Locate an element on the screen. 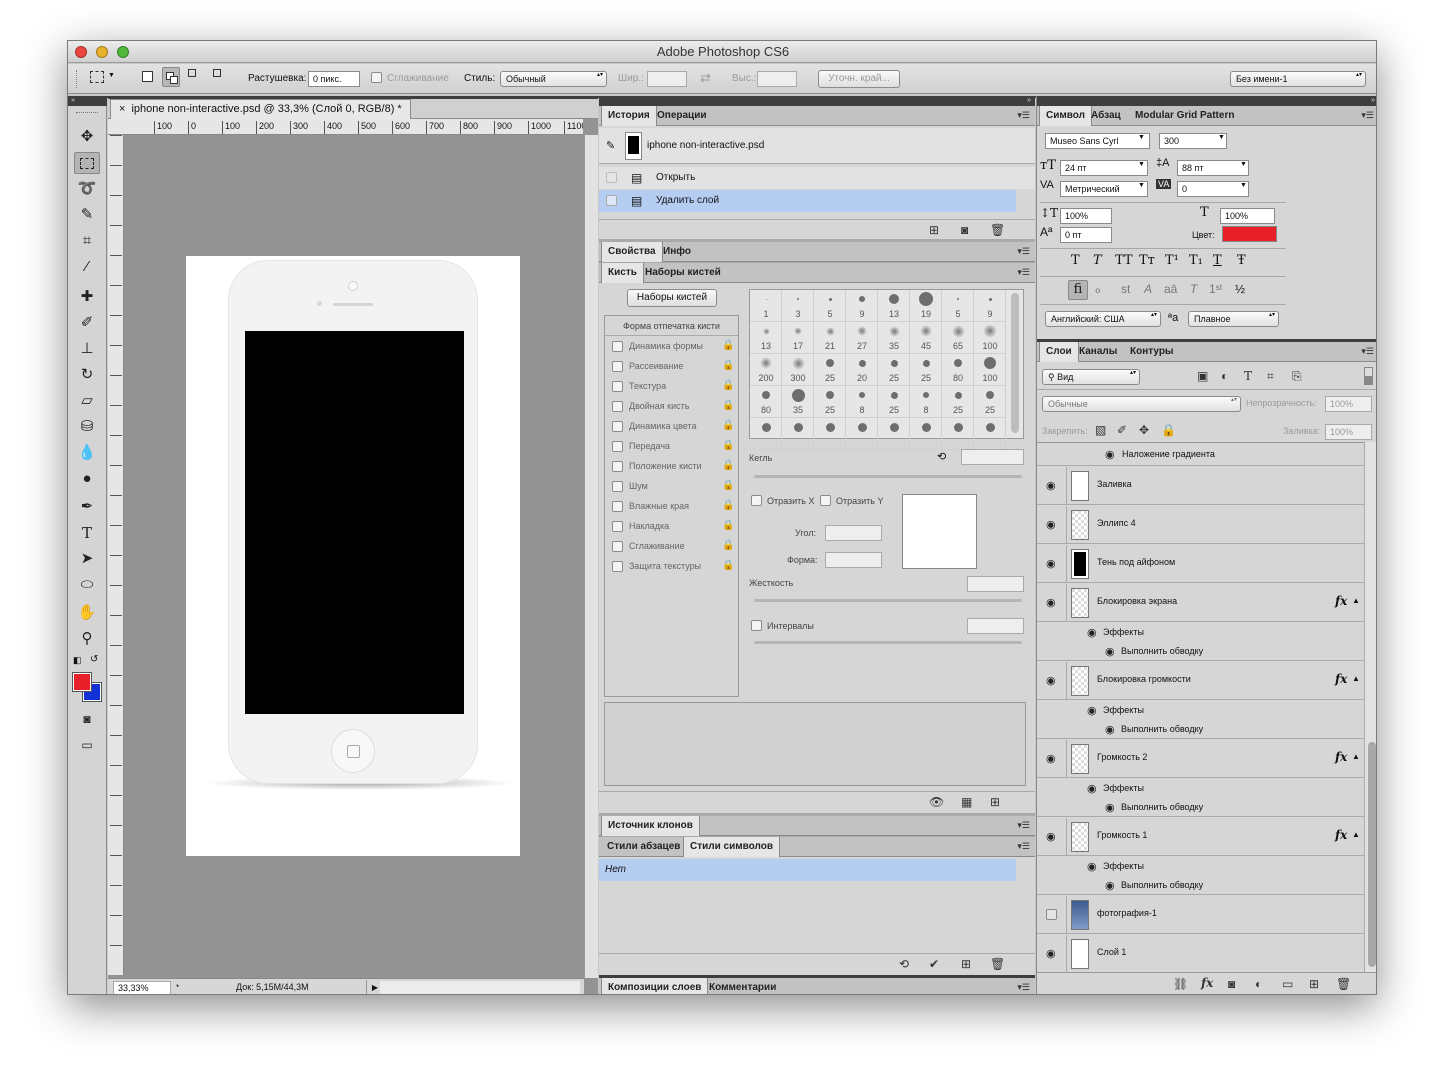 This screenshot has width=1444, height=1084. brush-option-item: Защита текстуры 🔒 is located at coordinates (671, 567).